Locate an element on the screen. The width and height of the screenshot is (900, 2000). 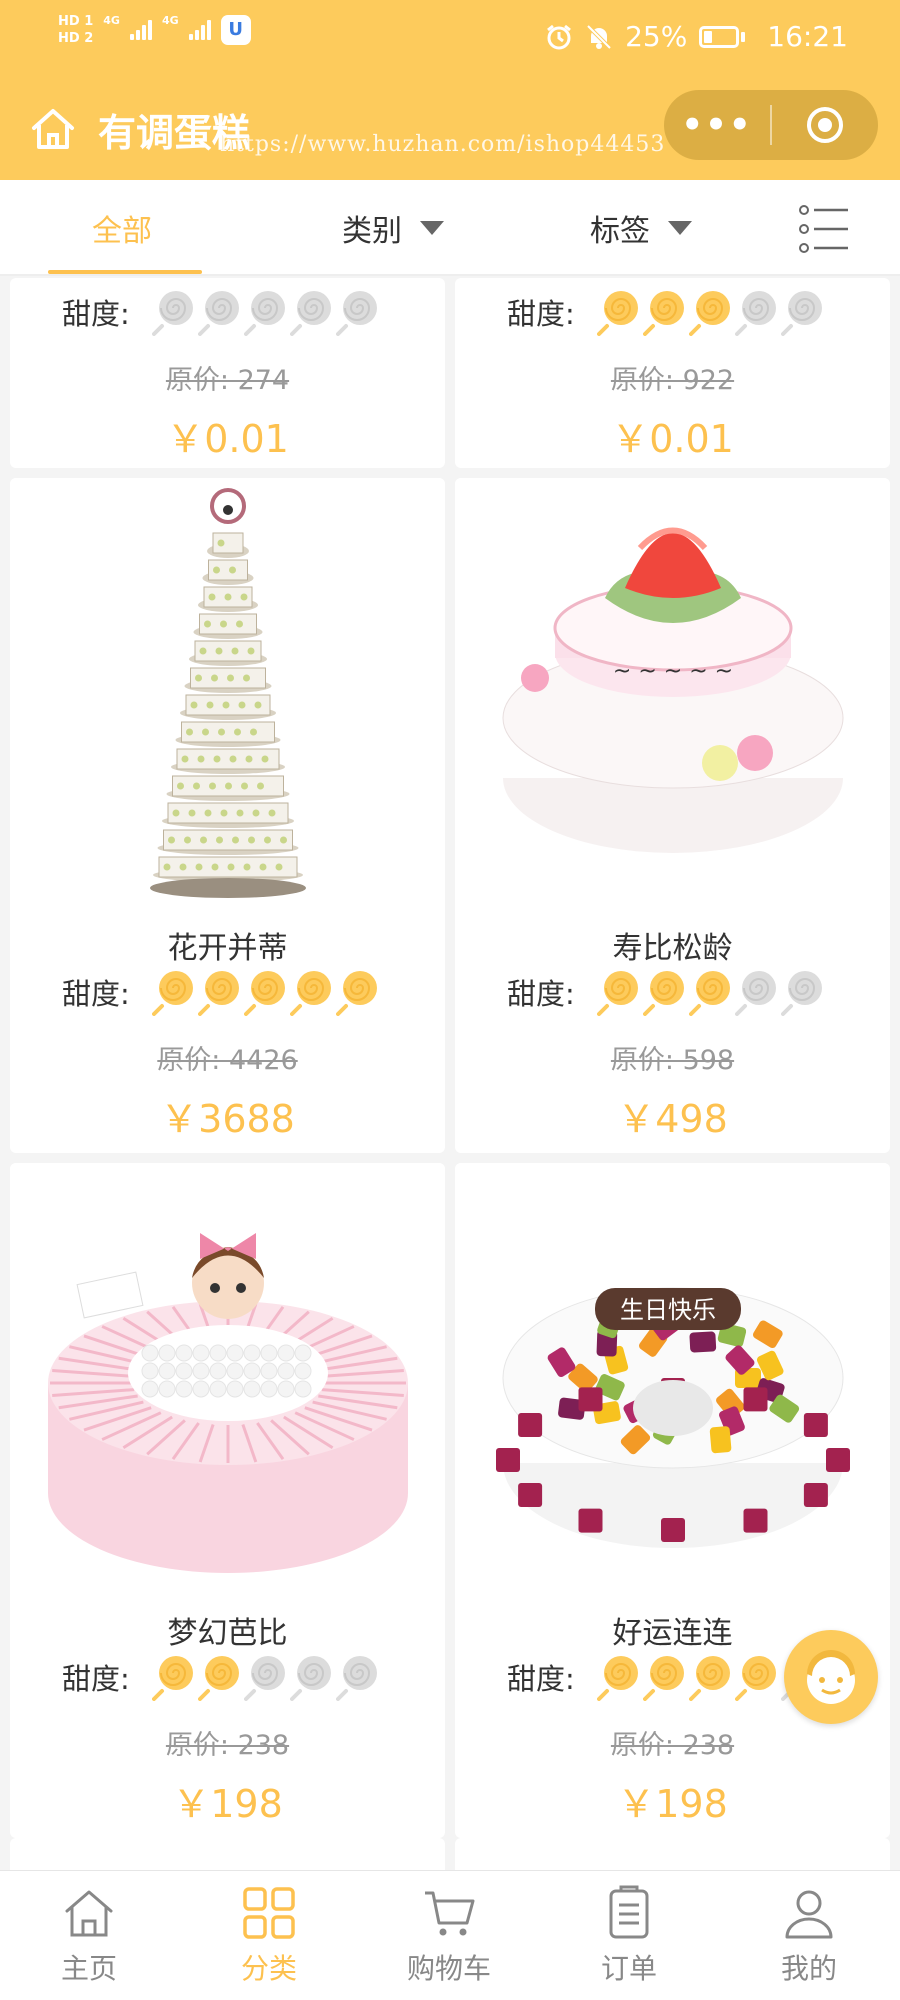
tab-tag: 标签 is located at coordinates (641, 228).